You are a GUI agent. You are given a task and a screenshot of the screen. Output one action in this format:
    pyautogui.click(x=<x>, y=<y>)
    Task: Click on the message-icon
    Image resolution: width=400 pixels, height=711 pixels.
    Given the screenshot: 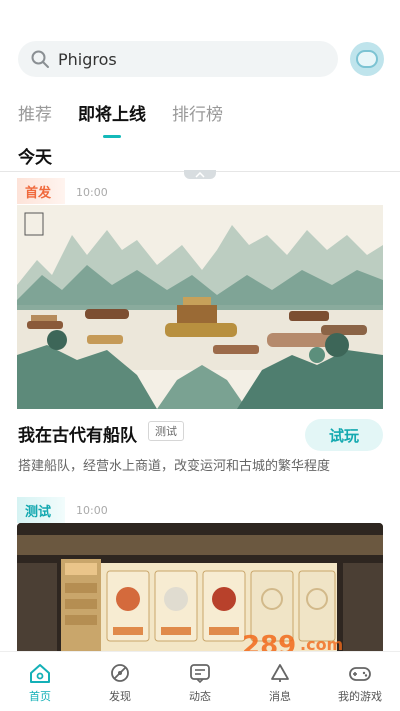 What is the action you would take?
    pyautogui.click(x=280, y=673)
    